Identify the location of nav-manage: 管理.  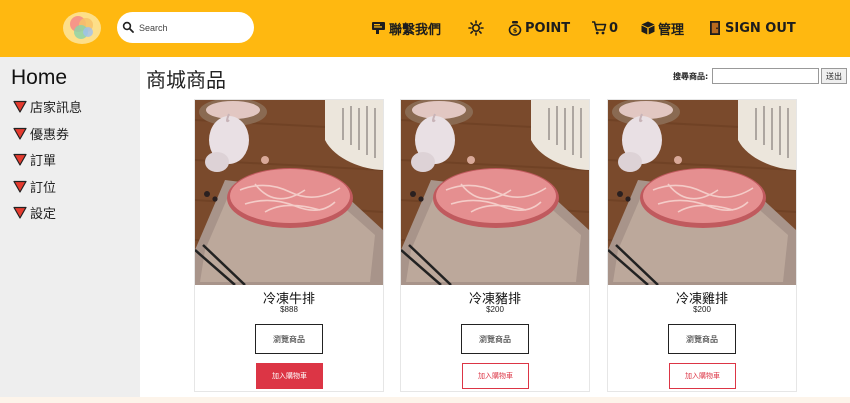
(662, 28).